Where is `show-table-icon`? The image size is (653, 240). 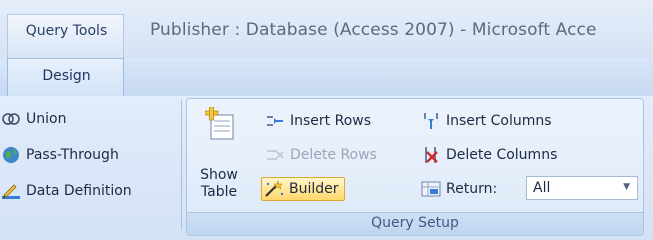
show-table-icon is located at coordinates (219, 125).